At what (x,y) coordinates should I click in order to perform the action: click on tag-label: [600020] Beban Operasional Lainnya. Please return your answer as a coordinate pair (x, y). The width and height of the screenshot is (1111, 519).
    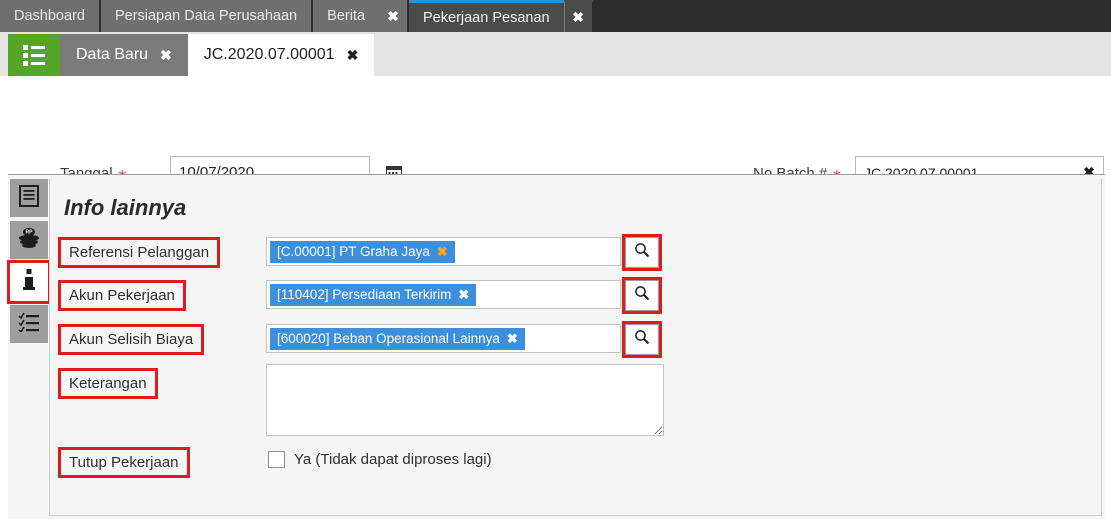
    Looking at the image, I should click on (388, 338).